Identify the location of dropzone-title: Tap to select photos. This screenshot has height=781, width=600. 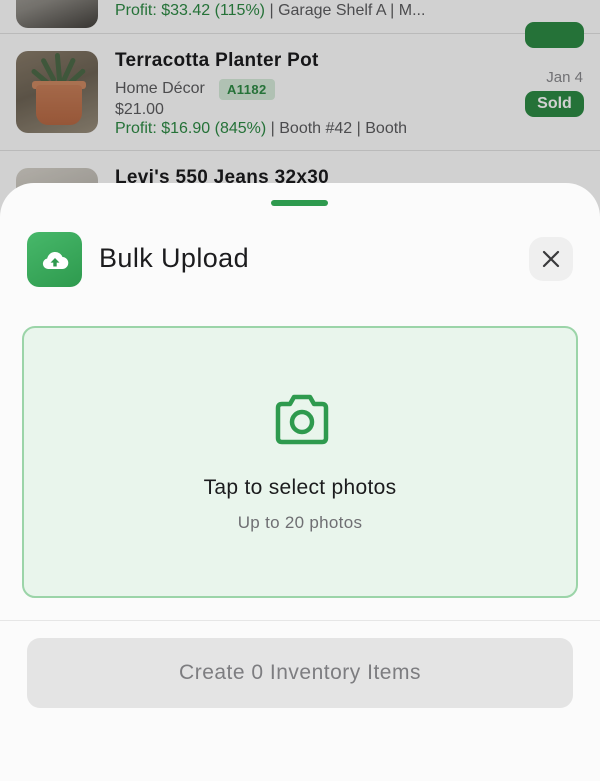
(300, 487).